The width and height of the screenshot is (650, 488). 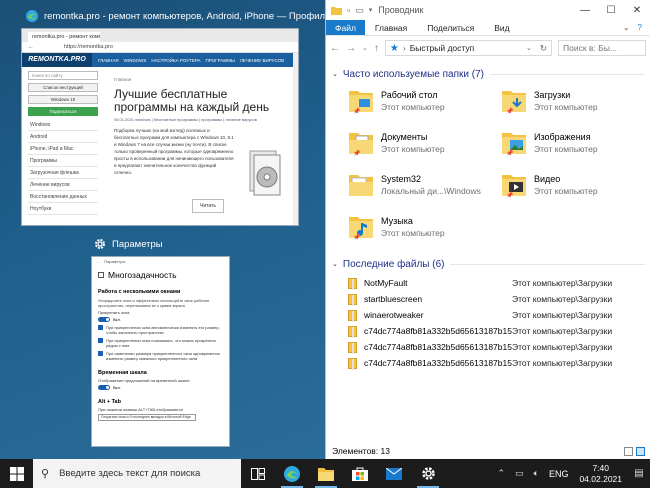 What do you see at coordinates (611, 10) in the screenshot?
I see `maximize-button: ☐` at bounding box center [611, 10].